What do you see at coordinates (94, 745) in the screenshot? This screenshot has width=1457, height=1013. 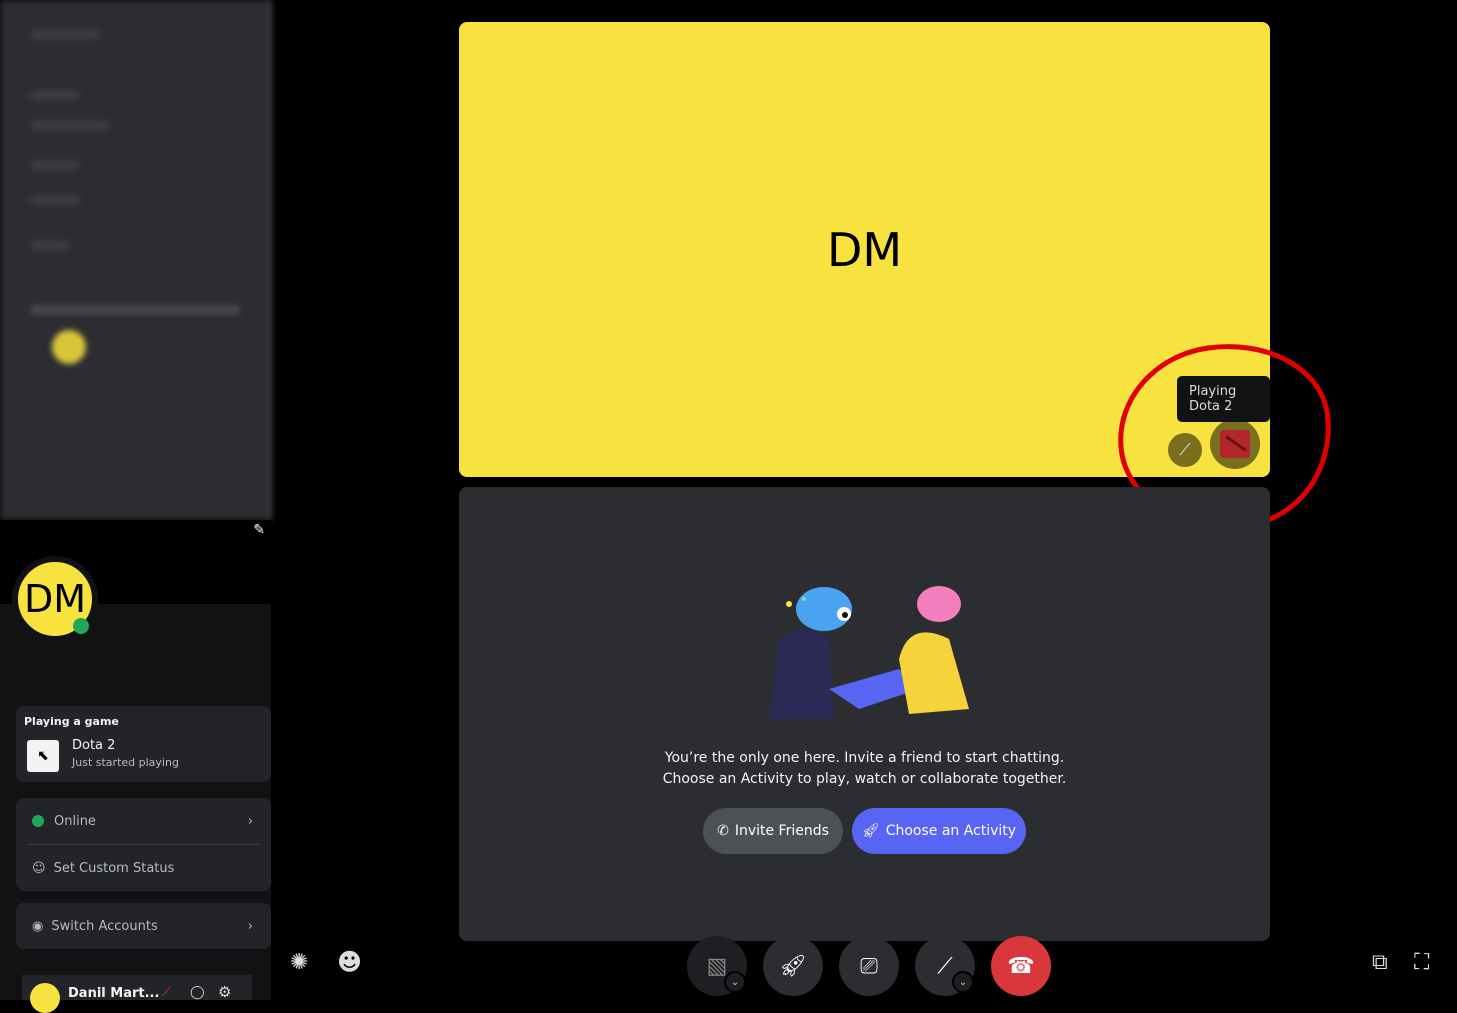 I see `game-name: Dota 2` at bounding box center [94, 745].